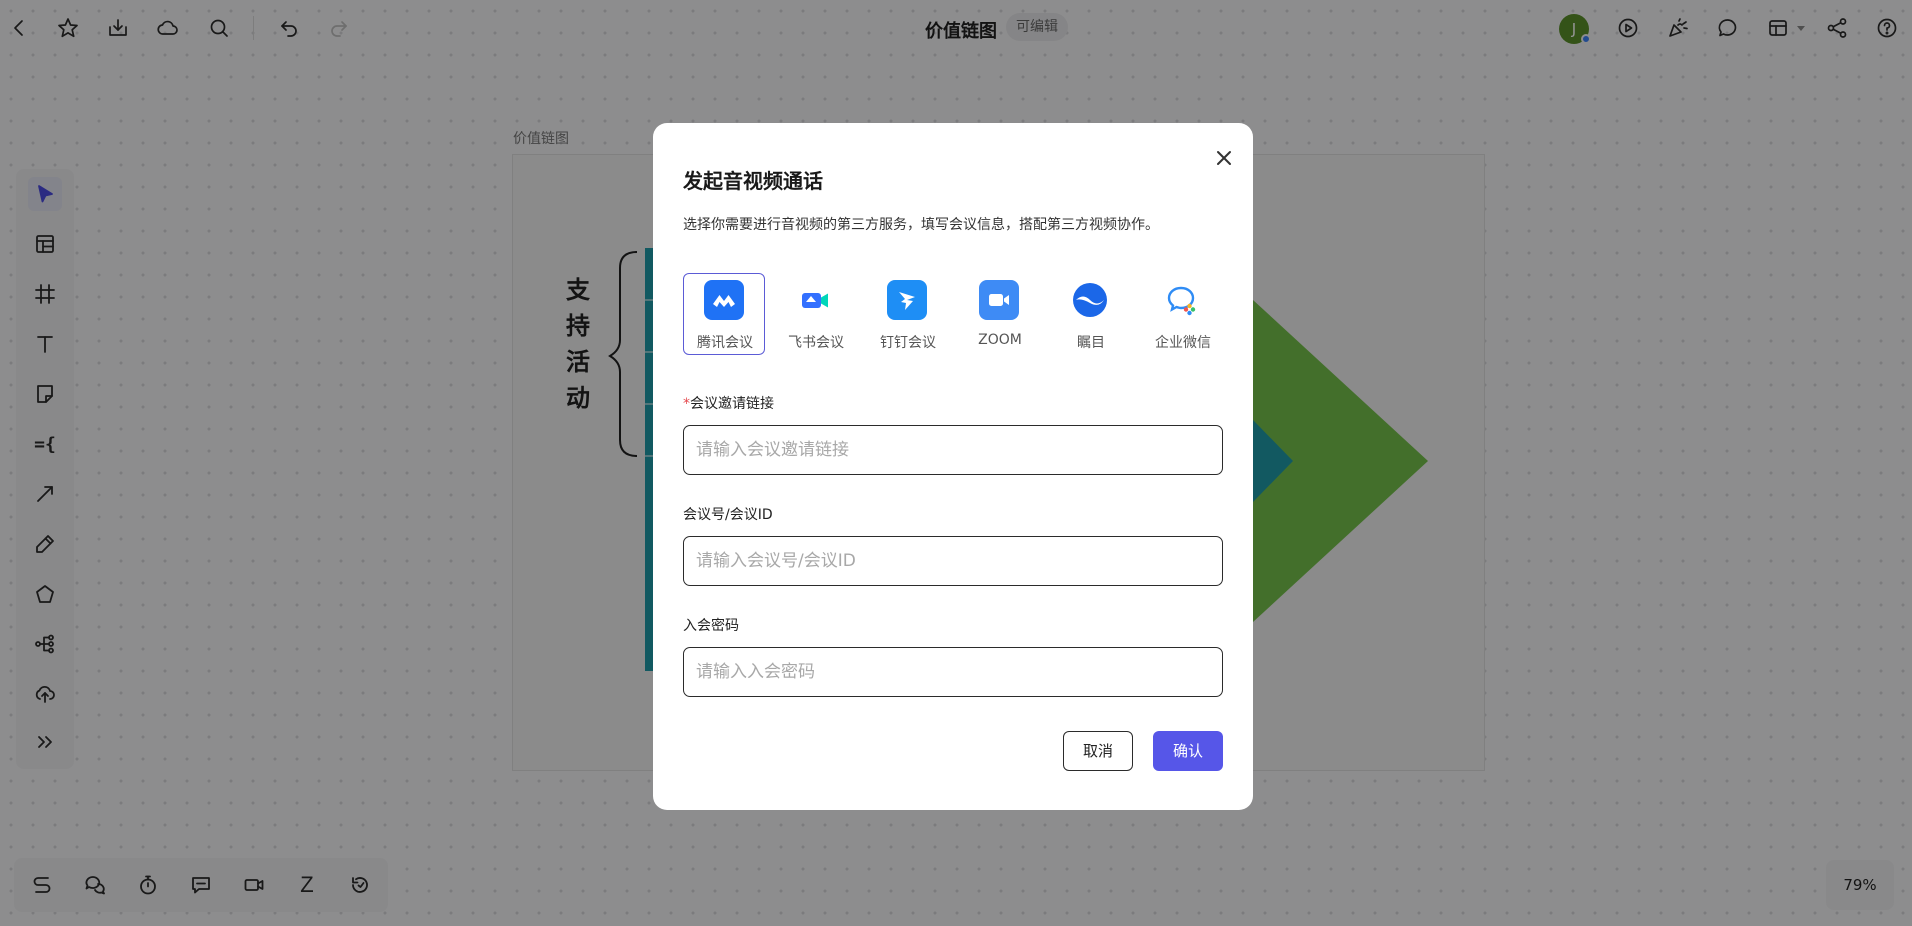  I want to click on provider-wecom: 企业微信, so click(1182, 314).